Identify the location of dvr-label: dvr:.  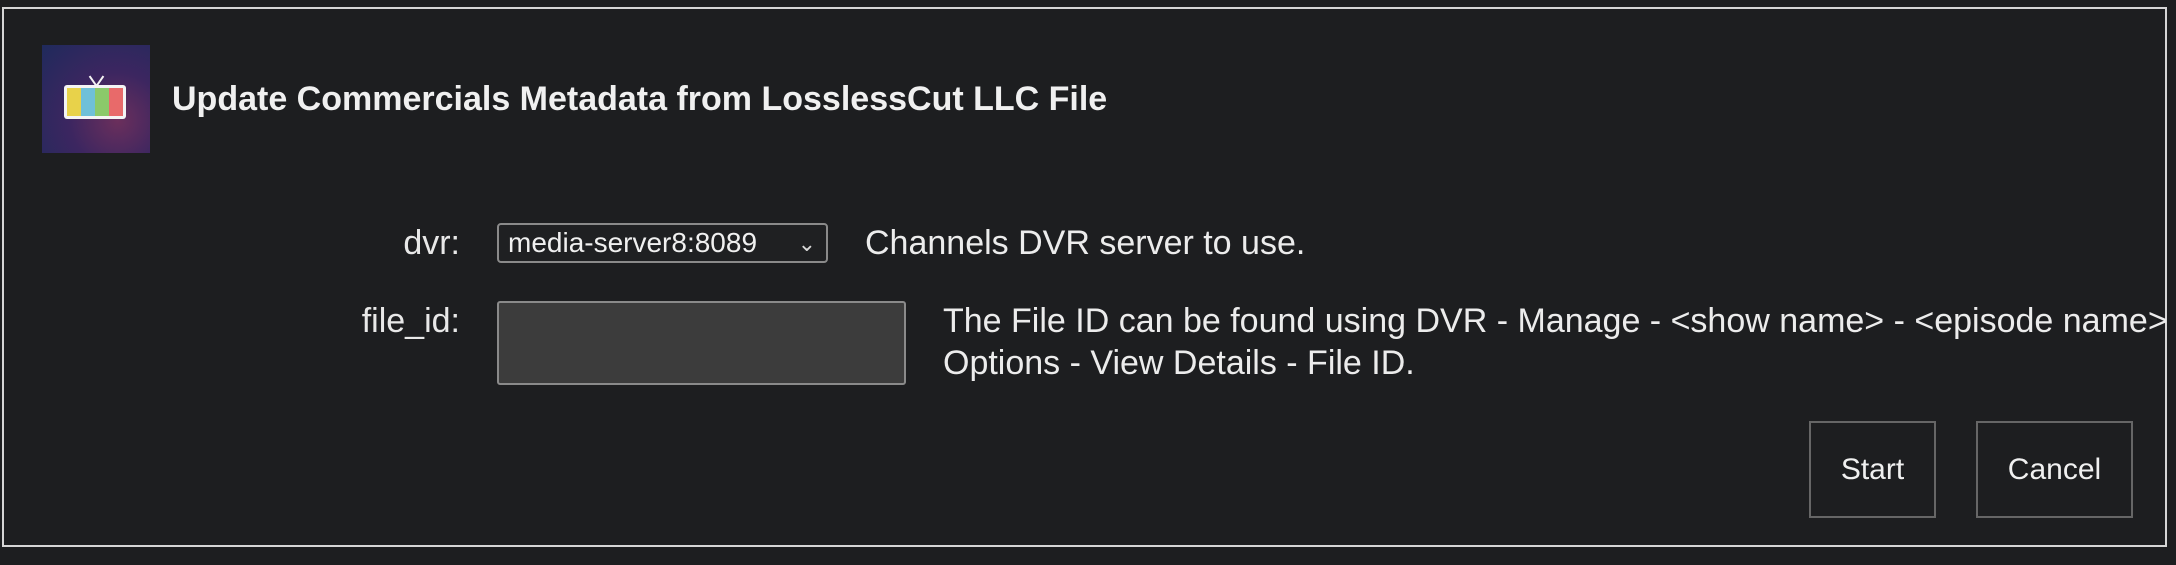
(431, 243).